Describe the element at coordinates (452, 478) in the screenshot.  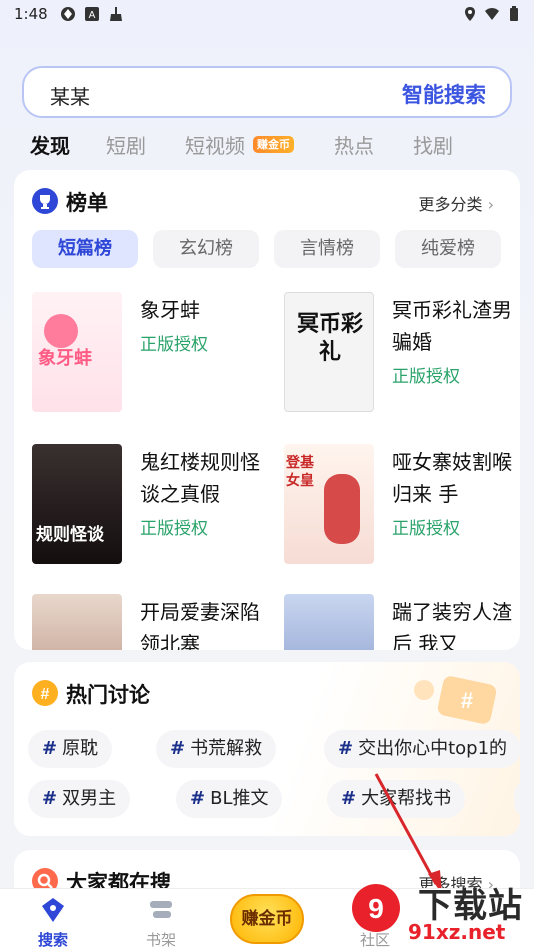
I see `book-title: 哑女寨妓割喉归来 手` at that location.